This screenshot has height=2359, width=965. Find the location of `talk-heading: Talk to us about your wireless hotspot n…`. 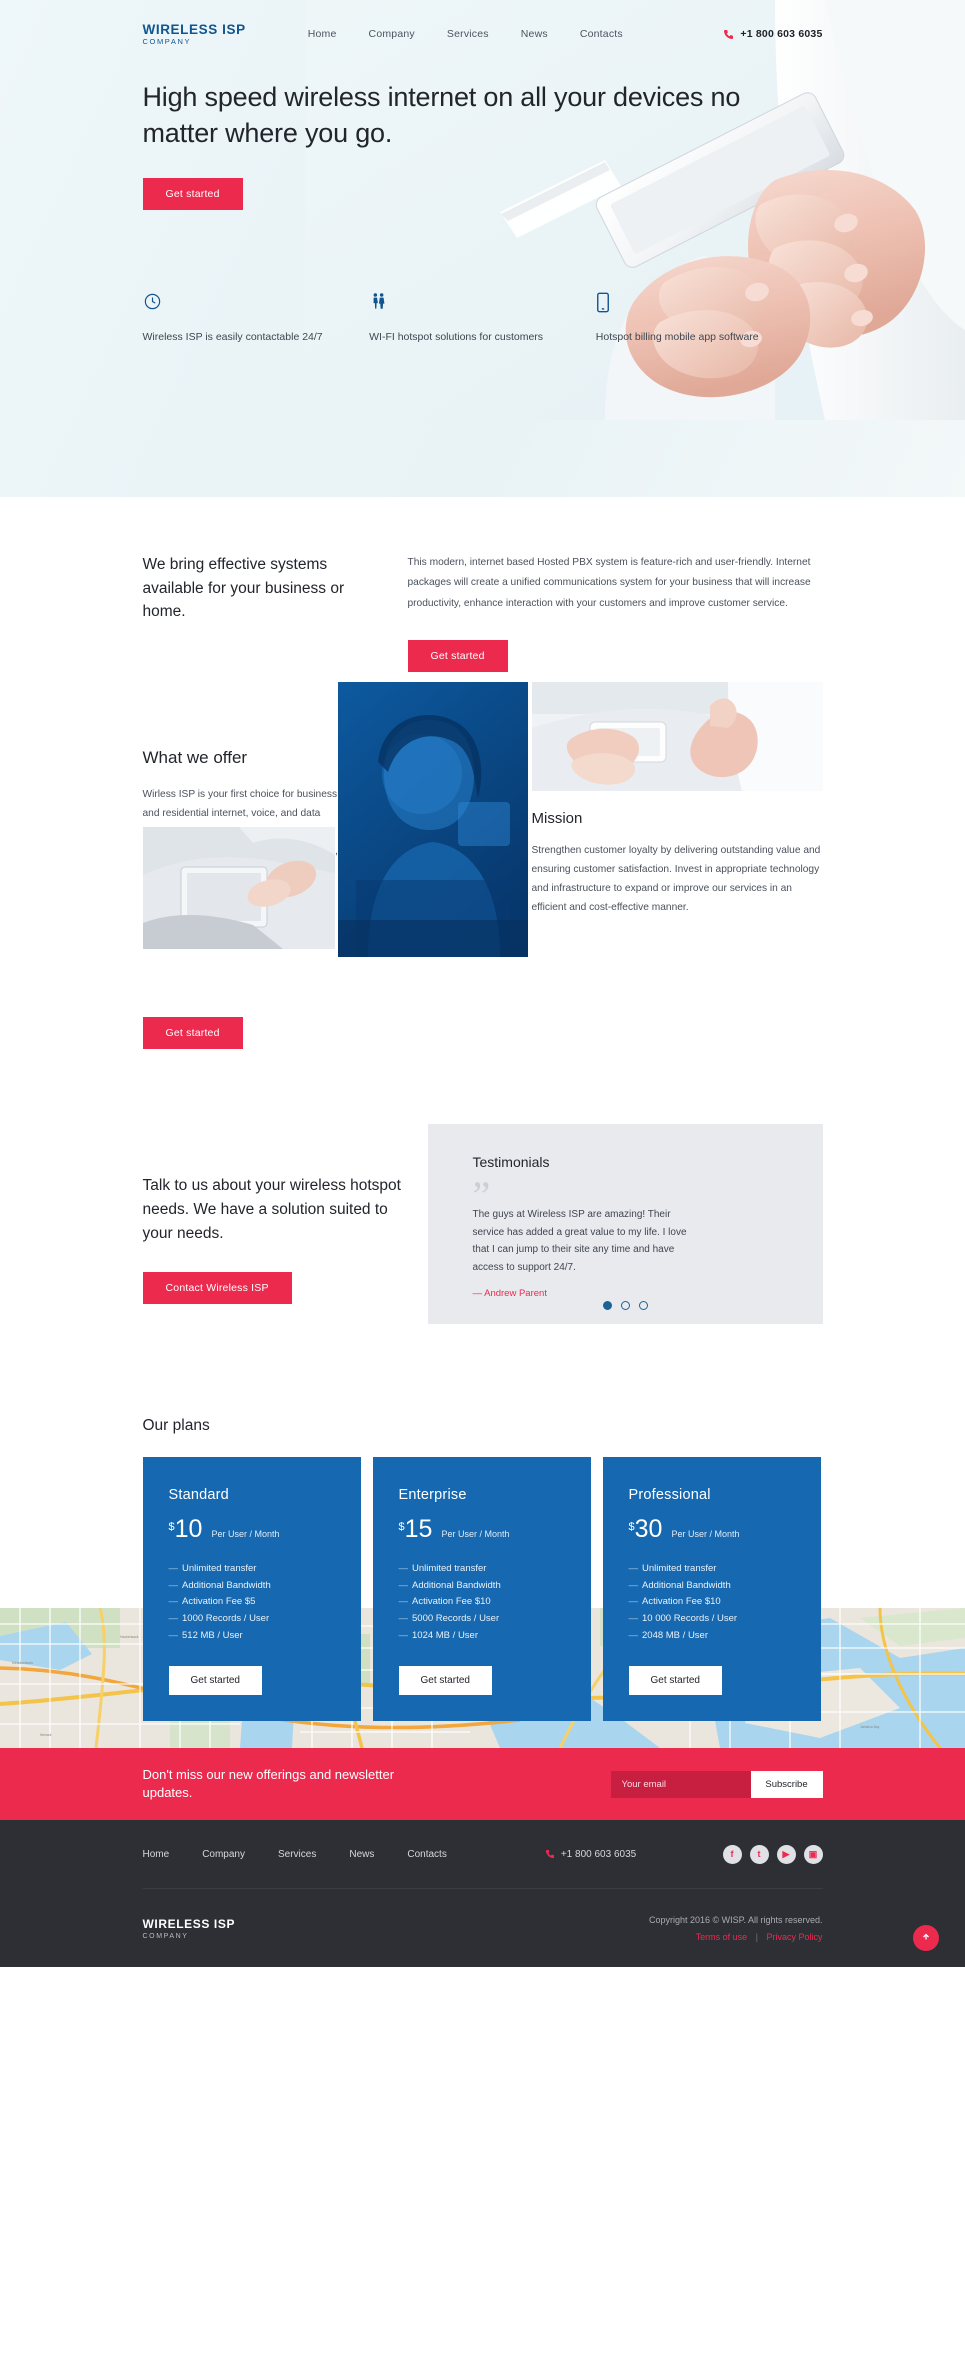

talk-heading: Talk to us about your wireless hotspot n… is located at coordinates (271, 1210).